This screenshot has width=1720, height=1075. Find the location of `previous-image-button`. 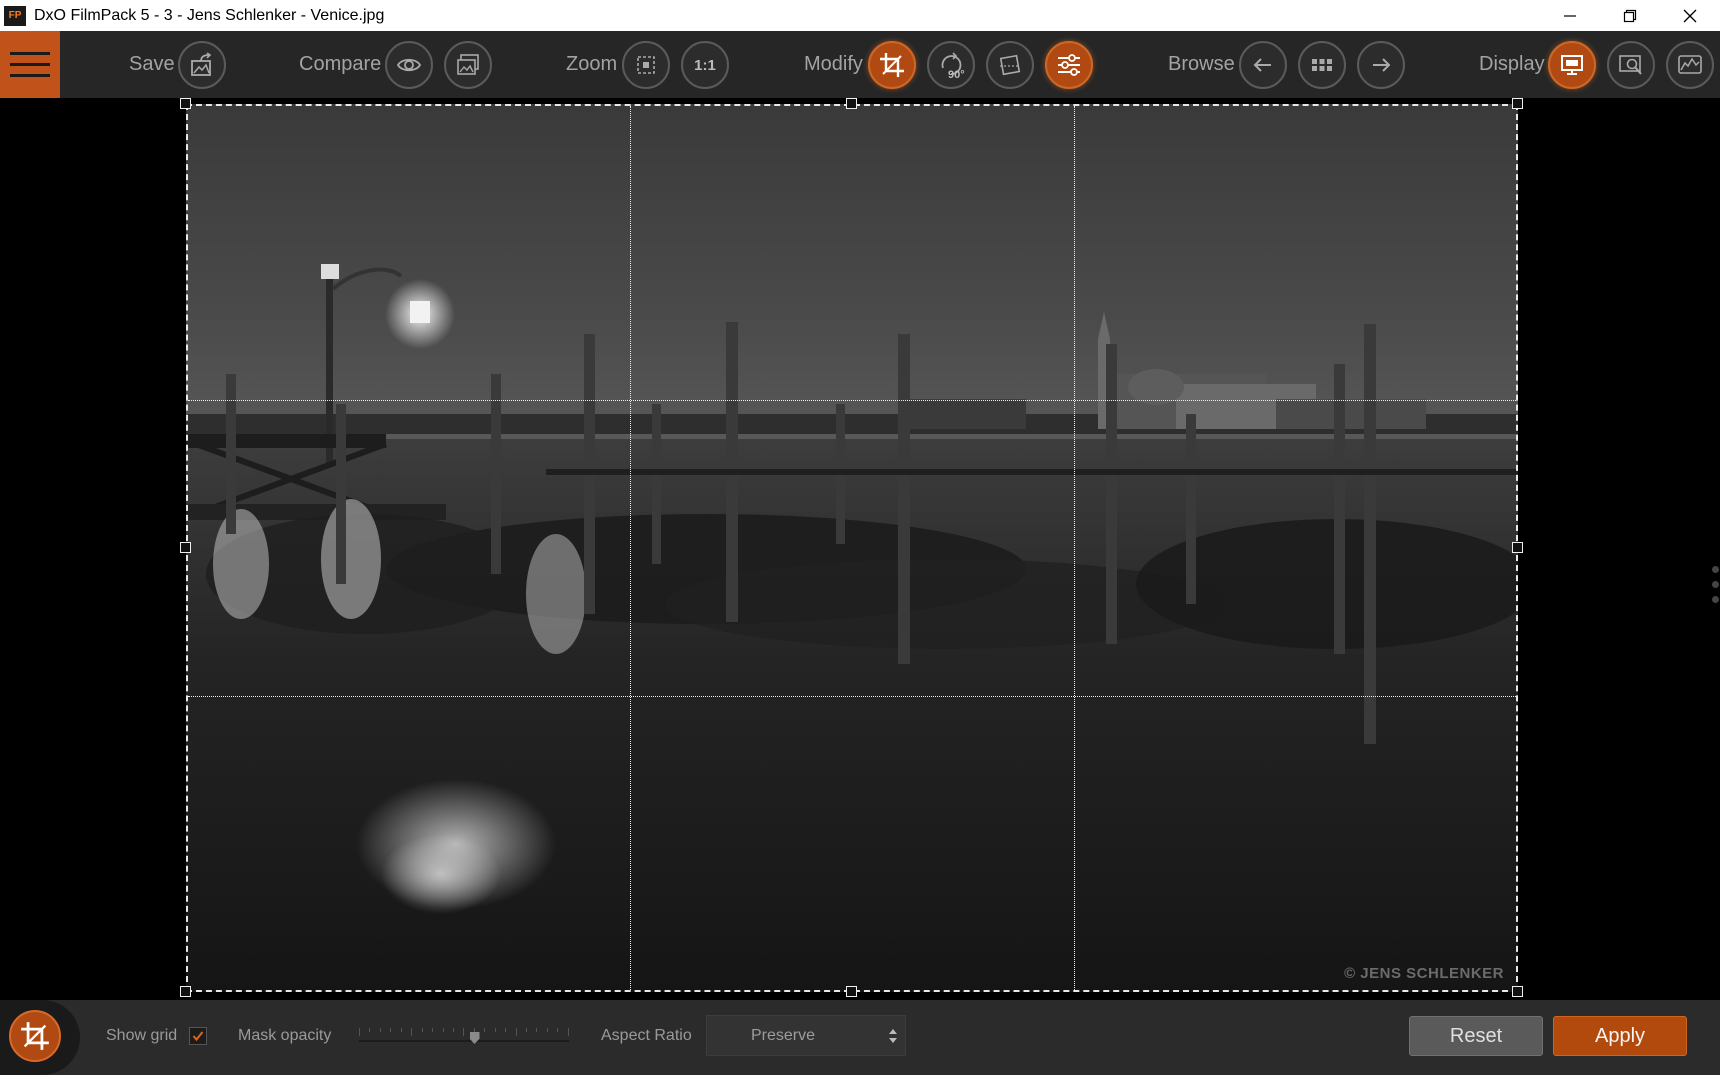

previous-image-button is located at coordinates (1263, 65).